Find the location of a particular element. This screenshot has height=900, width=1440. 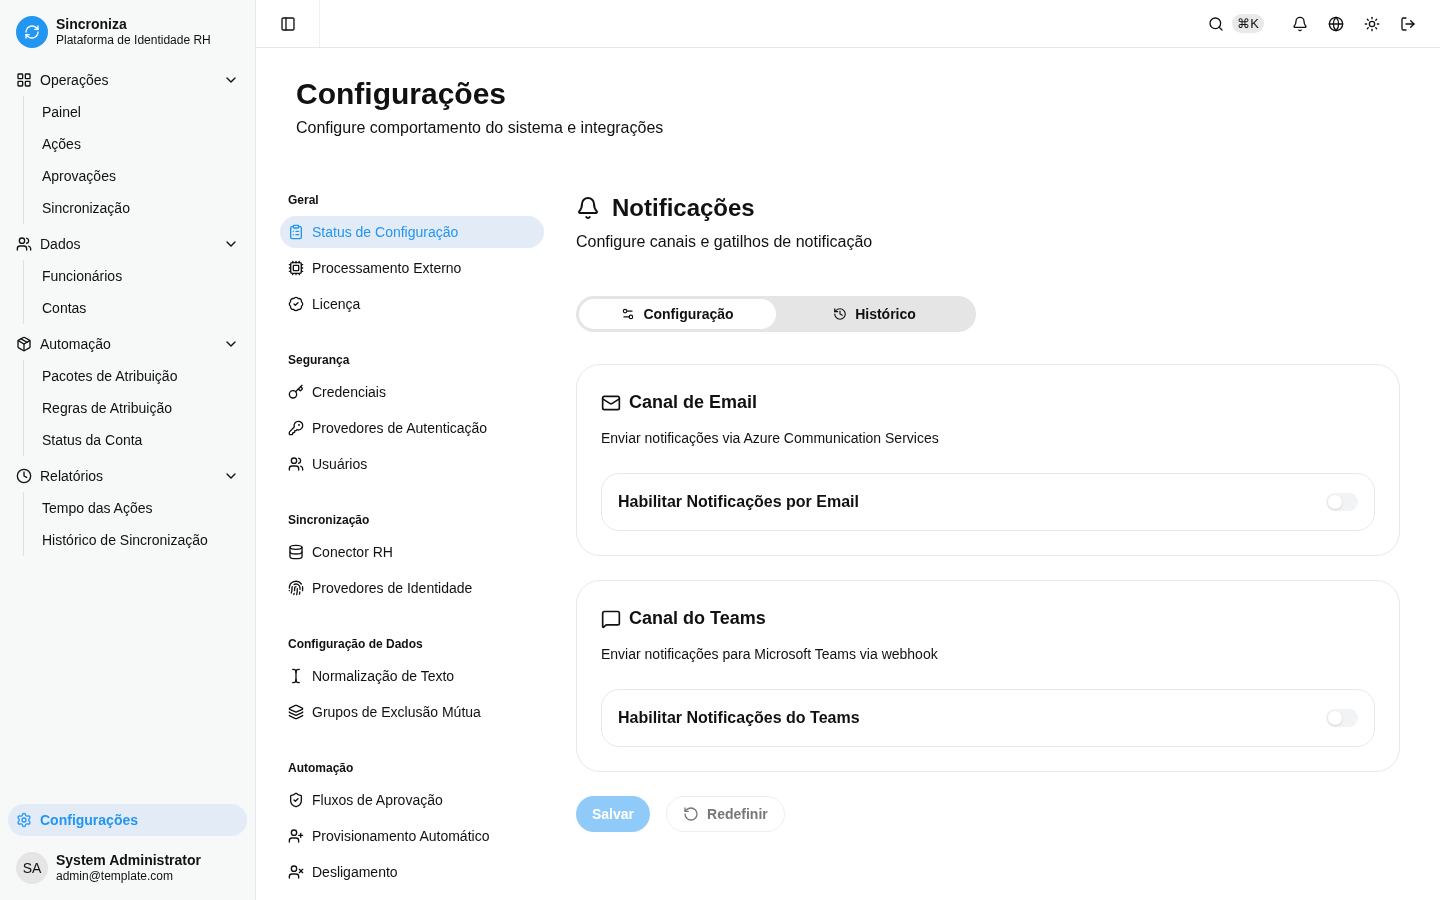

settings-nav-item: Credenciais is located at coordinates (412, 392).